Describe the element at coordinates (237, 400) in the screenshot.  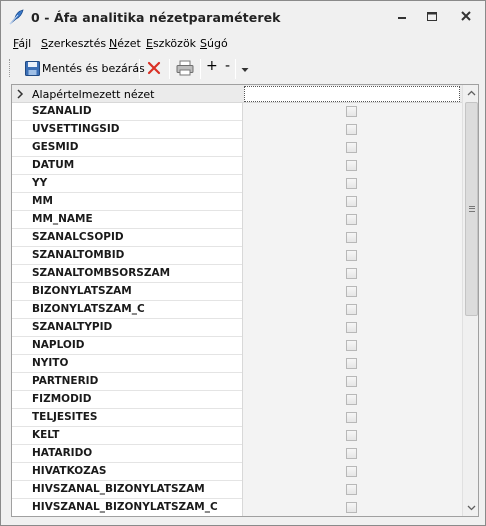
I see `grid-row: FIZMODID` at that location.